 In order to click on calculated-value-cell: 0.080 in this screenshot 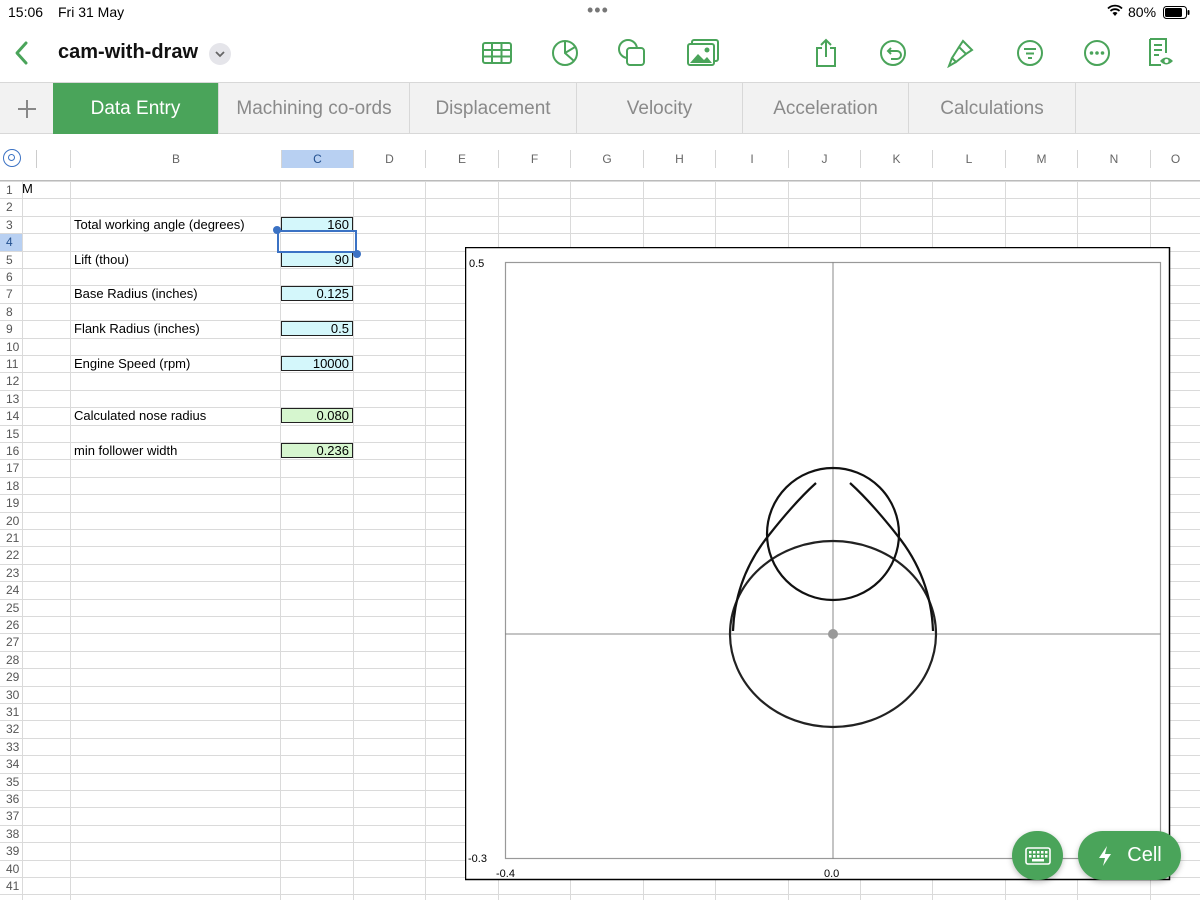, I will do `click(317, 416)`.